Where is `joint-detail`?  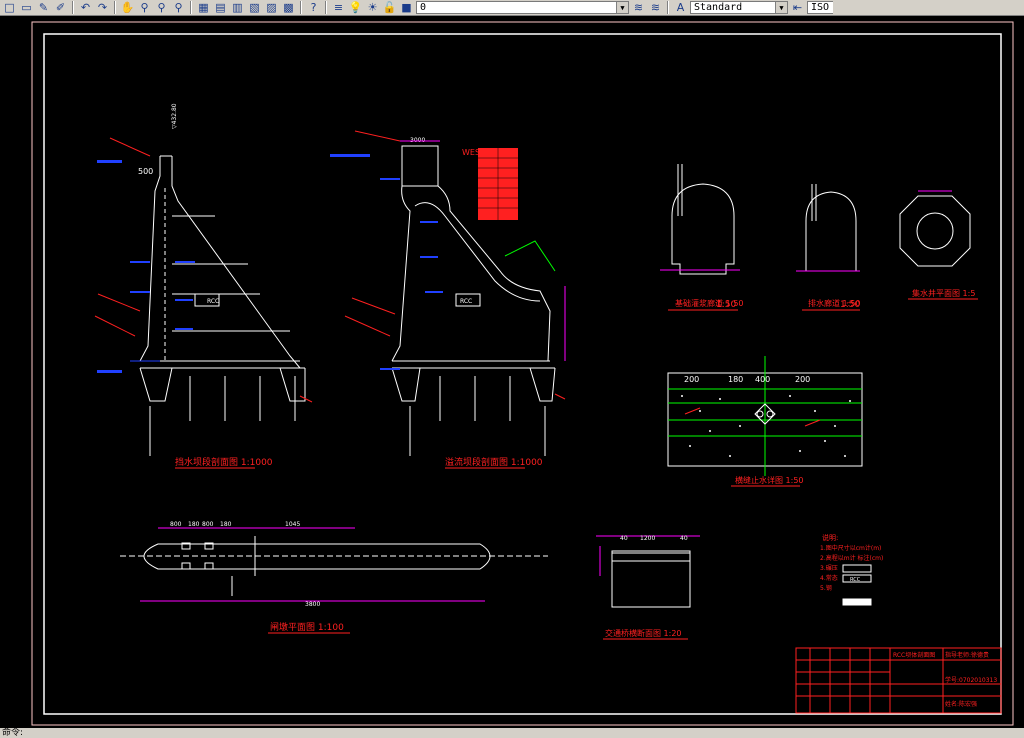
joint-detail is located at coordinates (765, 416).